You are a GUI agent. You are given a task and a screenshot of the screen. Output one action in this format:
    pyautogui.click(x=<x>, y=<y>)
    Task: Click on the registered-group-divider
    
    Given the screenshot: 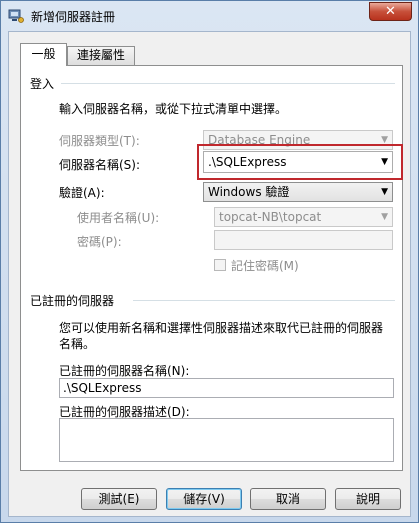 What is the action you would take?
    pyautogui.click(x=264, y=300)
    